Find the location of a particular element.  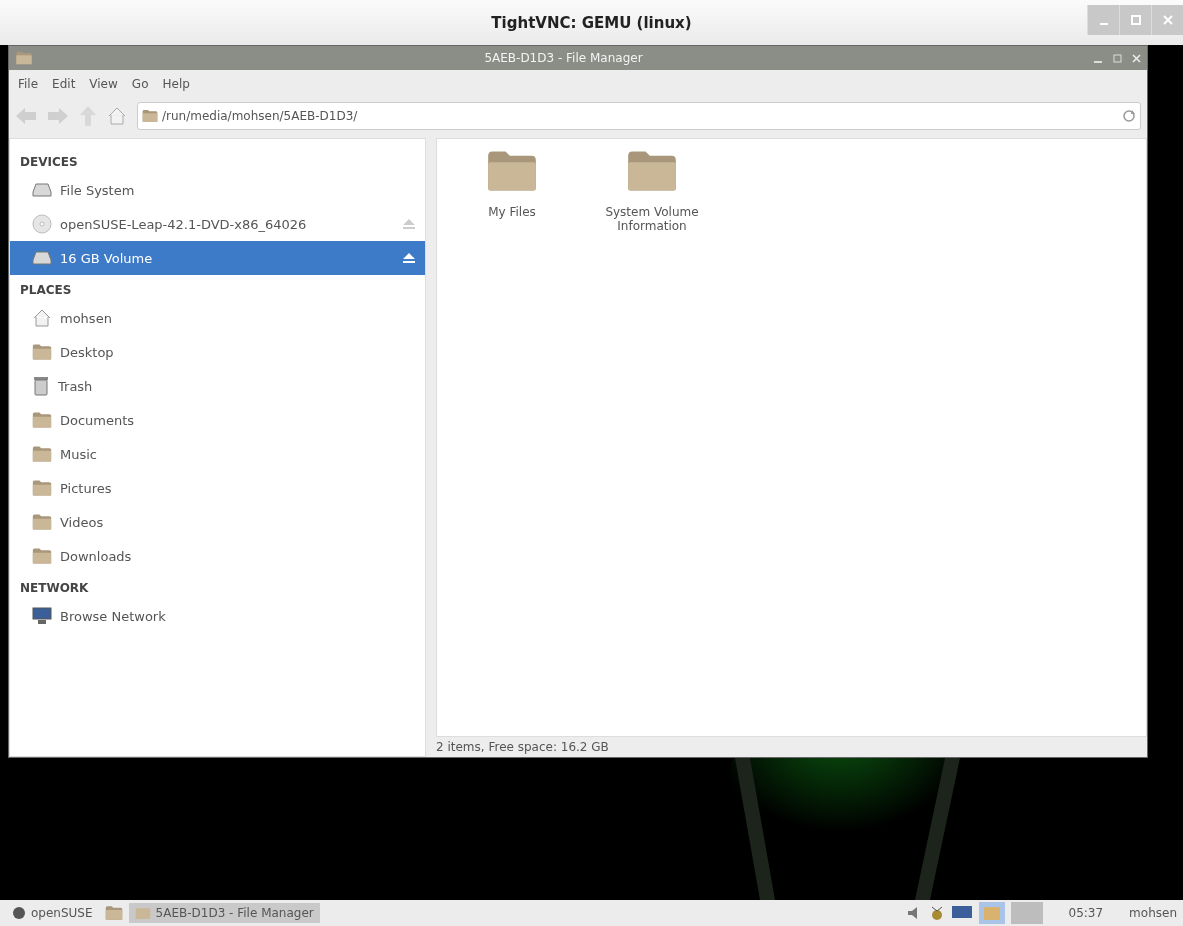

menu-item: Help is located at coordinates (176, 84).